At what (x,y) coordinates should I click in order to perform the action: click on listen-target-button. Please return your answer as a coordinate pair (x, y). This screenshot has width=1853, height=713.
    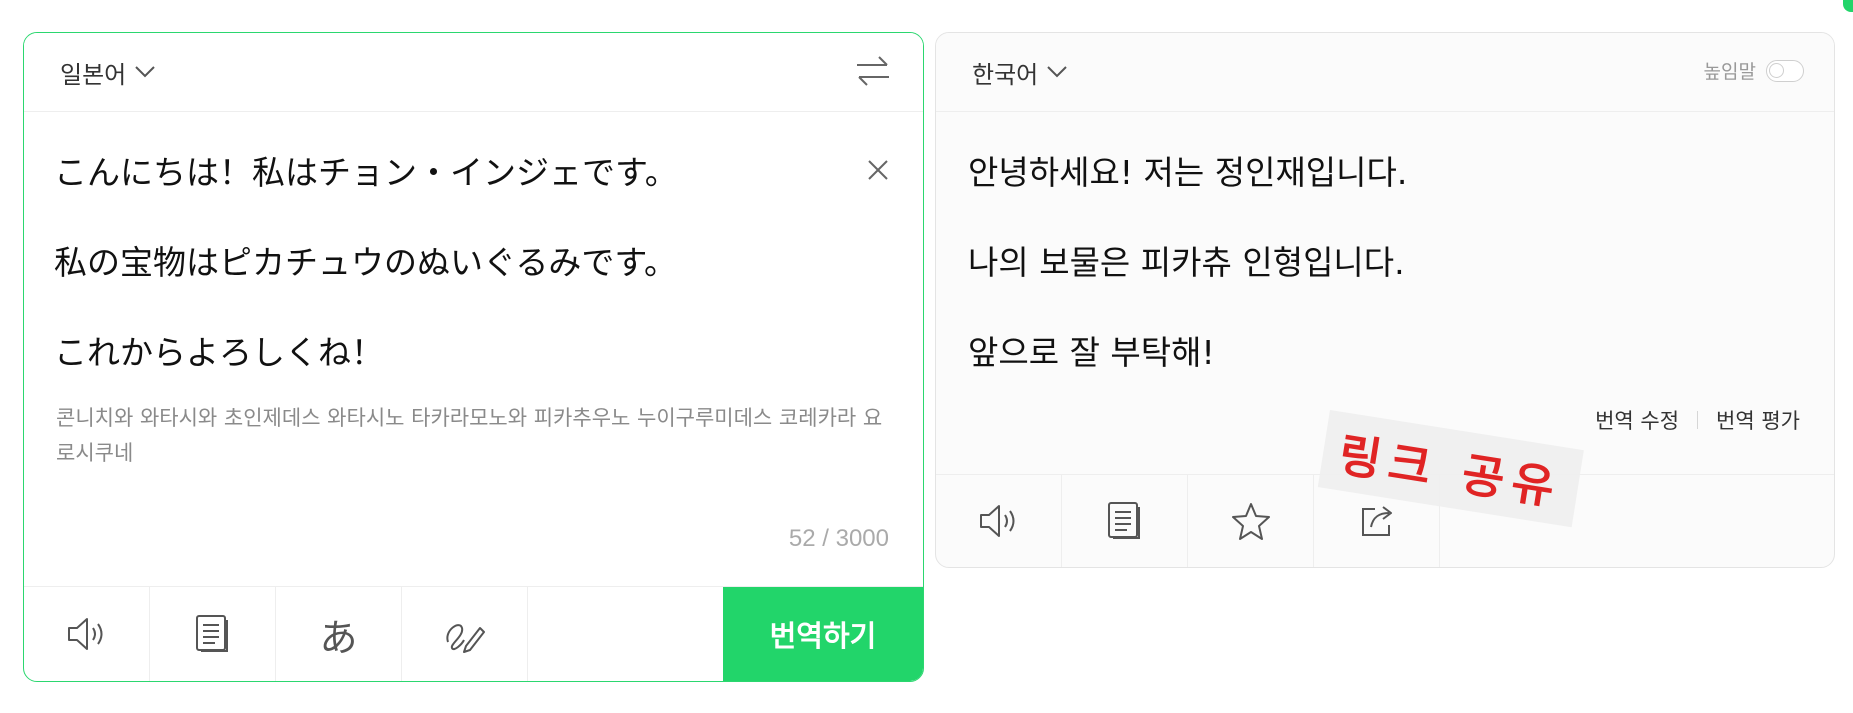
    Looking at the image, I should click on (999, 521).